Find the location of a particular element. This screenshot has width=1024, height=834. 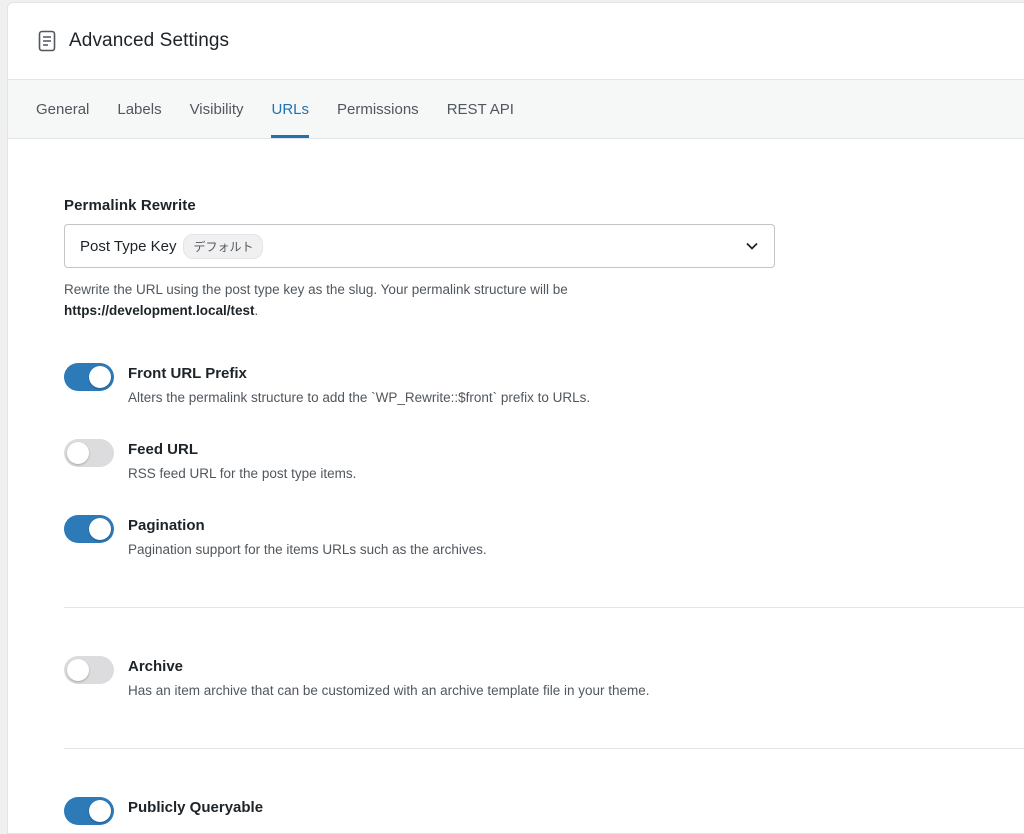

publicly-queryable-title: Publicly Queryable is located at coordinates (196, 807).